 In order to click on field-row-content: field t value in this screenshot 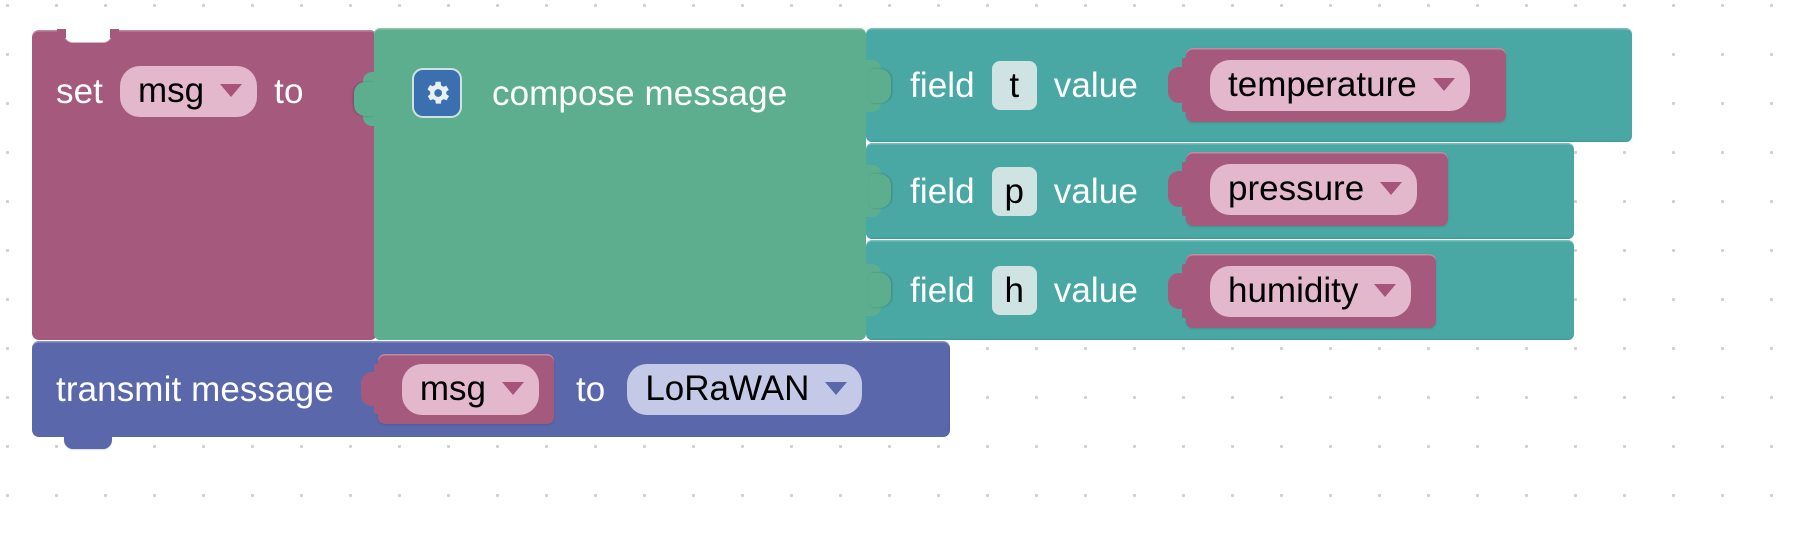, I will do `click(1024, 85)`.